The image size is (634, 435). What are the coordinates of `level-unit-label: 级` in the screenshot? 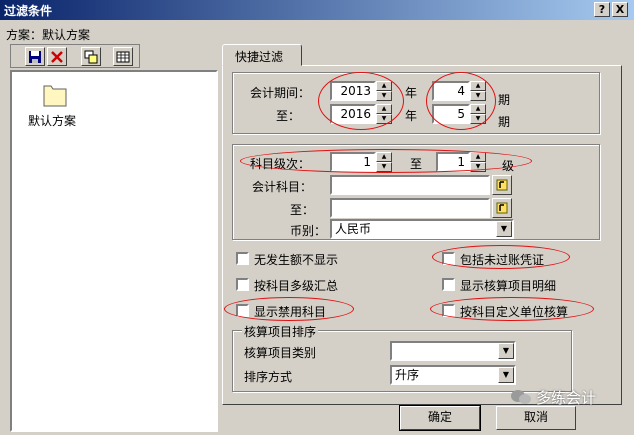 It's located at (508, 166).